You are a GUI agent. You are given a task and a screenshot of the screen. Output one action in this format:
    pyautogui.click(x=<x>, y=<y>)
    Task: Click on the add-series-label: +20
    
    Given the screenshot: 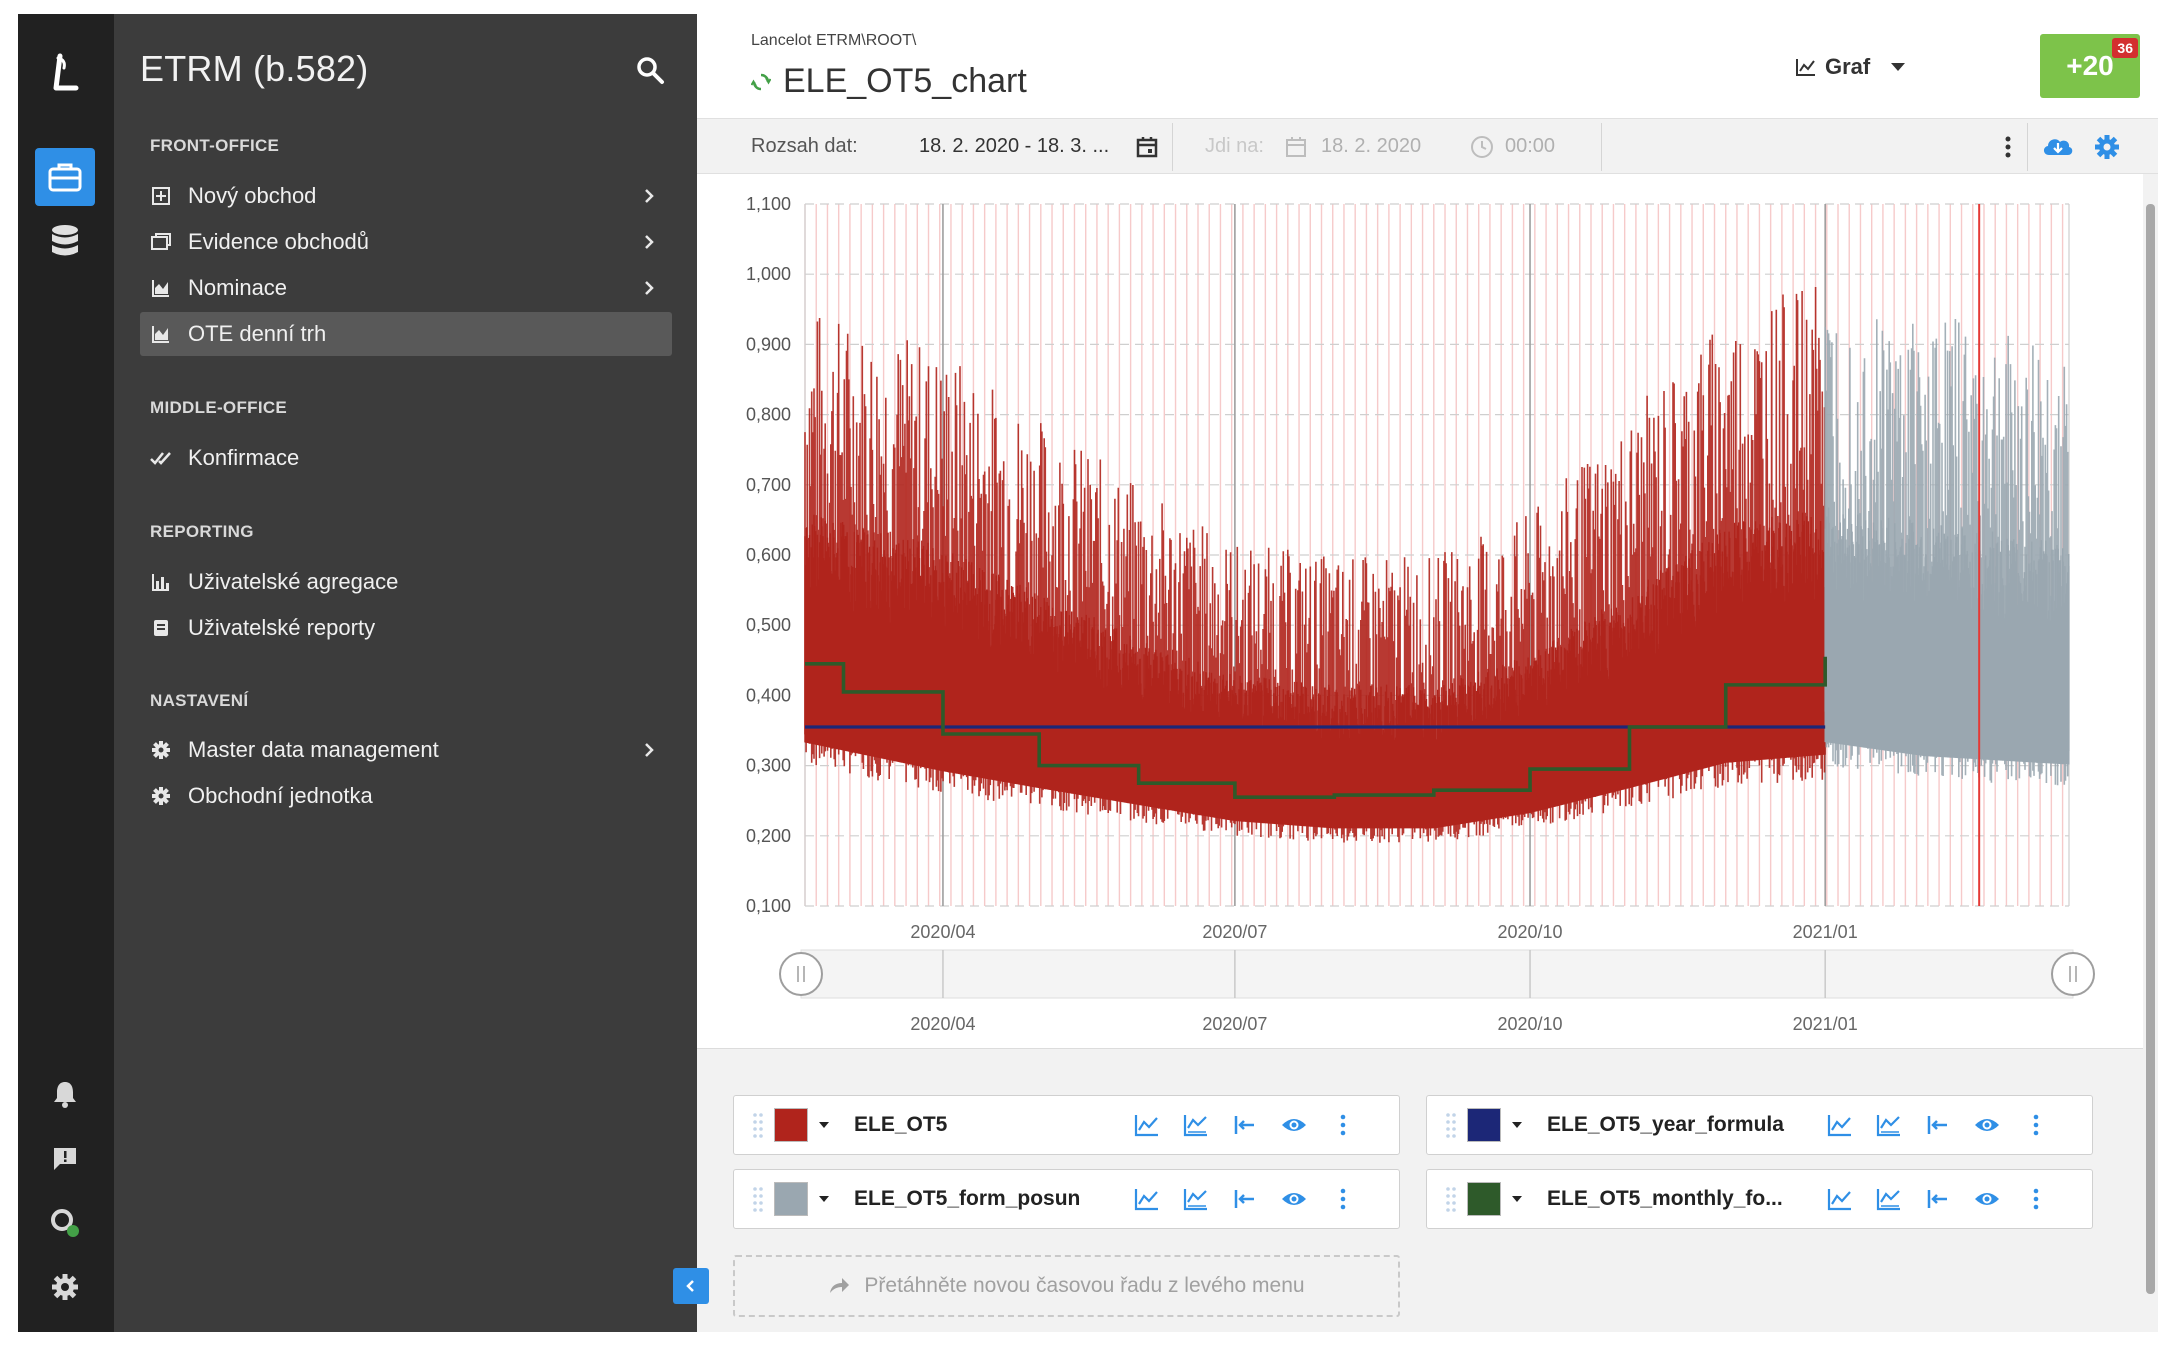 What is the action you would take?
    pyautogui.click(x=2090, y=65)
    